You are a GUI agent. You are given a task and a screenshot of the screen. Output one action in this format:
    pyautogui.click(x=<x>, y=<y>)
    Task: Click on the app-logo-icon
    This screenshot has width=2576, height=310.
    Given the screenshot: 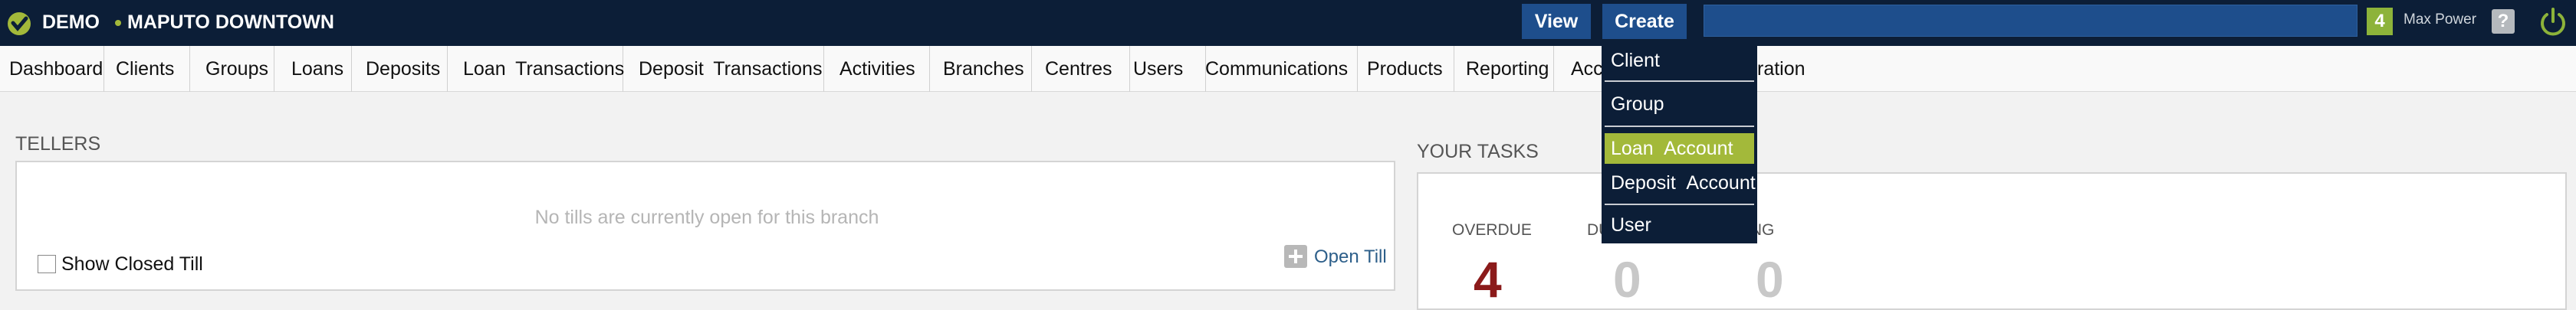 What is the action you would take?
    pyautogui.click(x=19, y=23)
    